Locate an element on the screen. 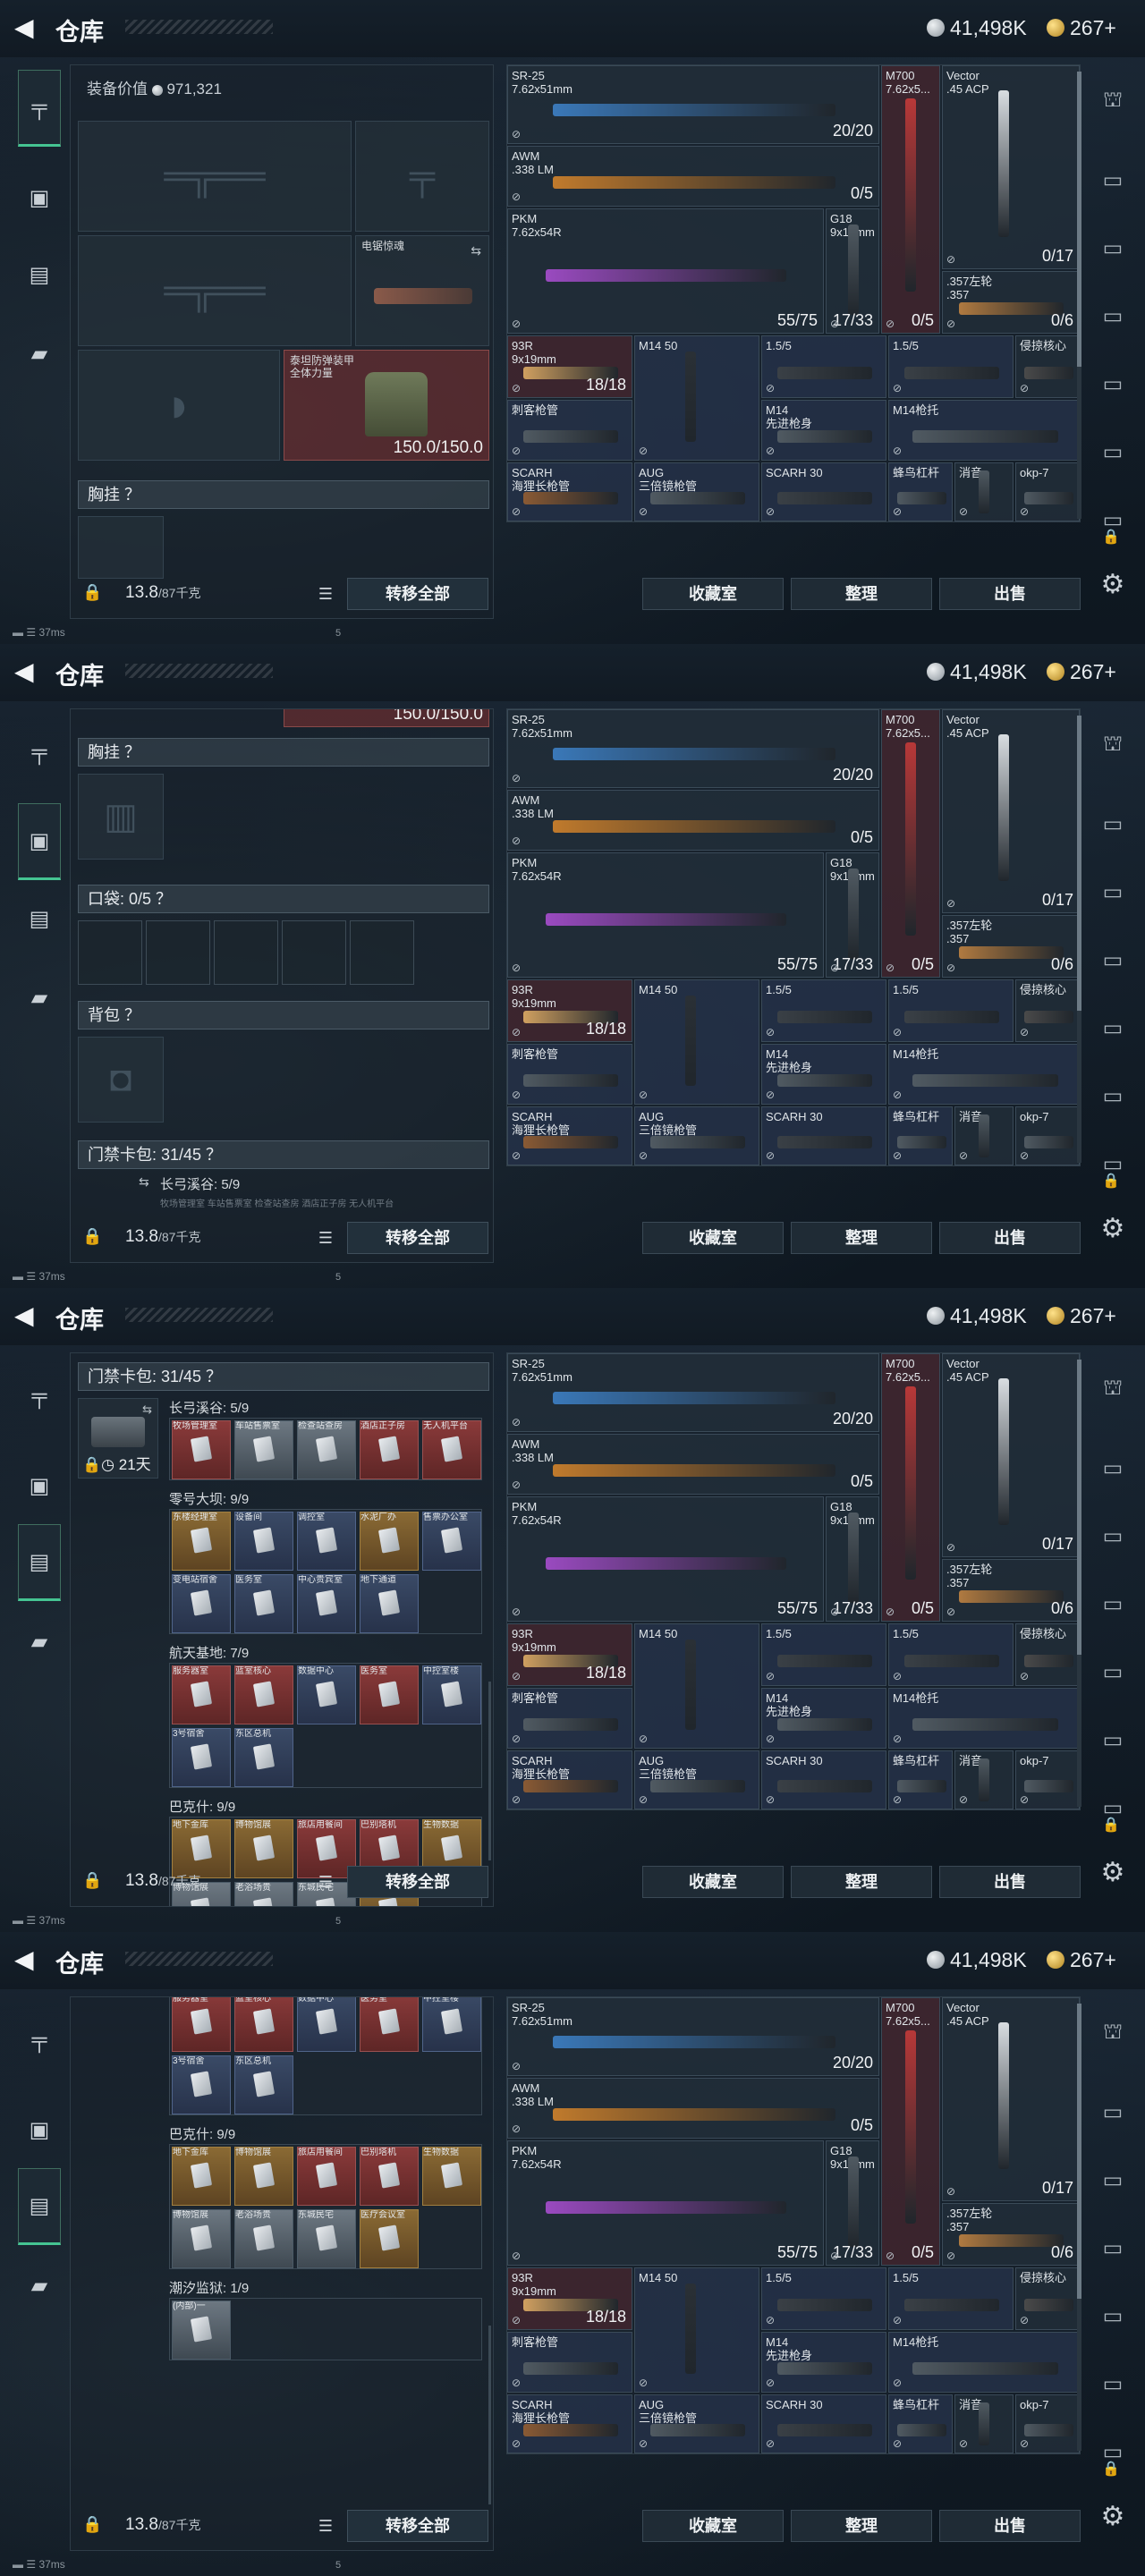  keycard-item: 医务室 is located at coordinates (263, 1603).